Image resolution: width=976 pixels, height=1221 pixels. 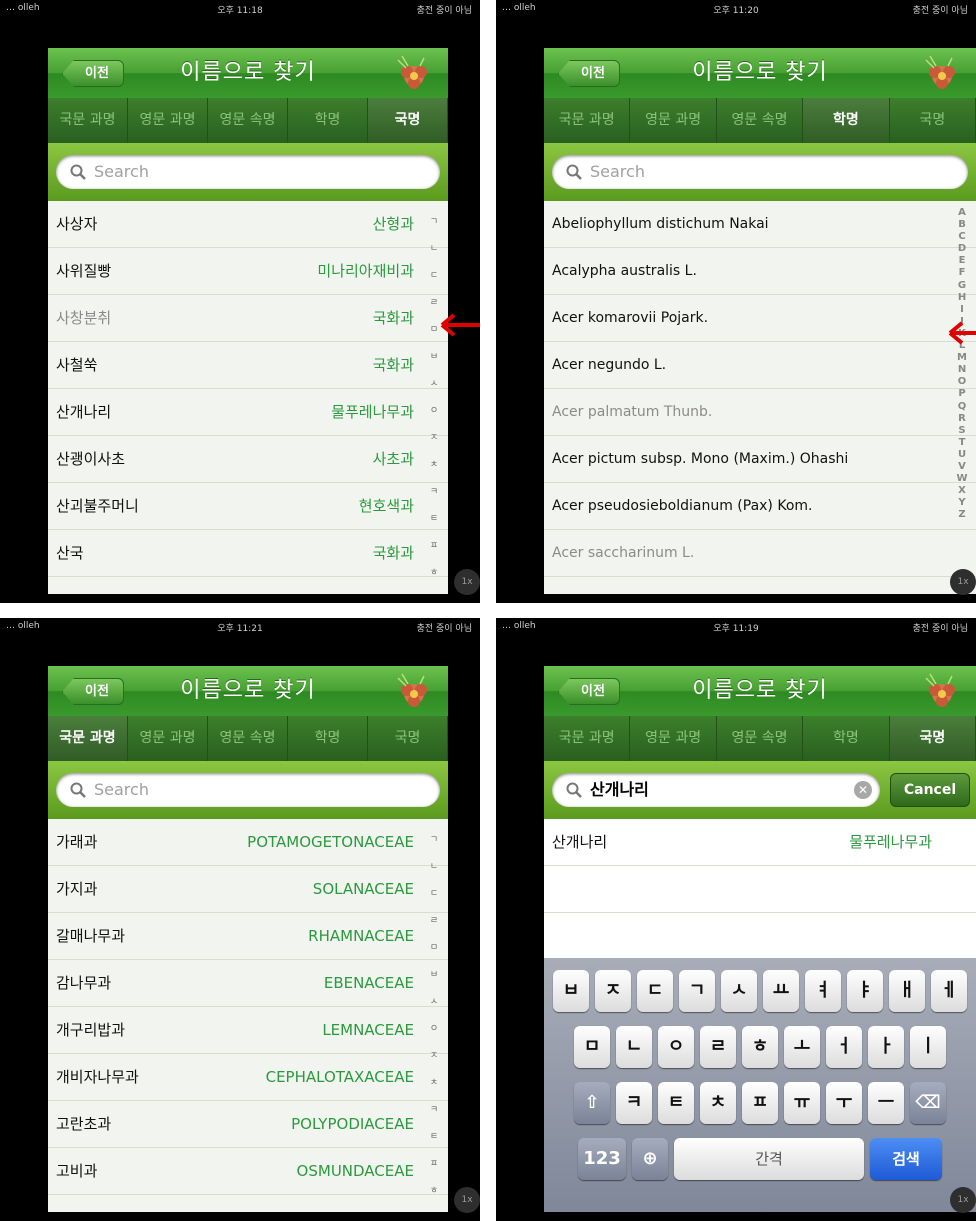 I want to click on index-letter: M, so click(x=962, y=358).